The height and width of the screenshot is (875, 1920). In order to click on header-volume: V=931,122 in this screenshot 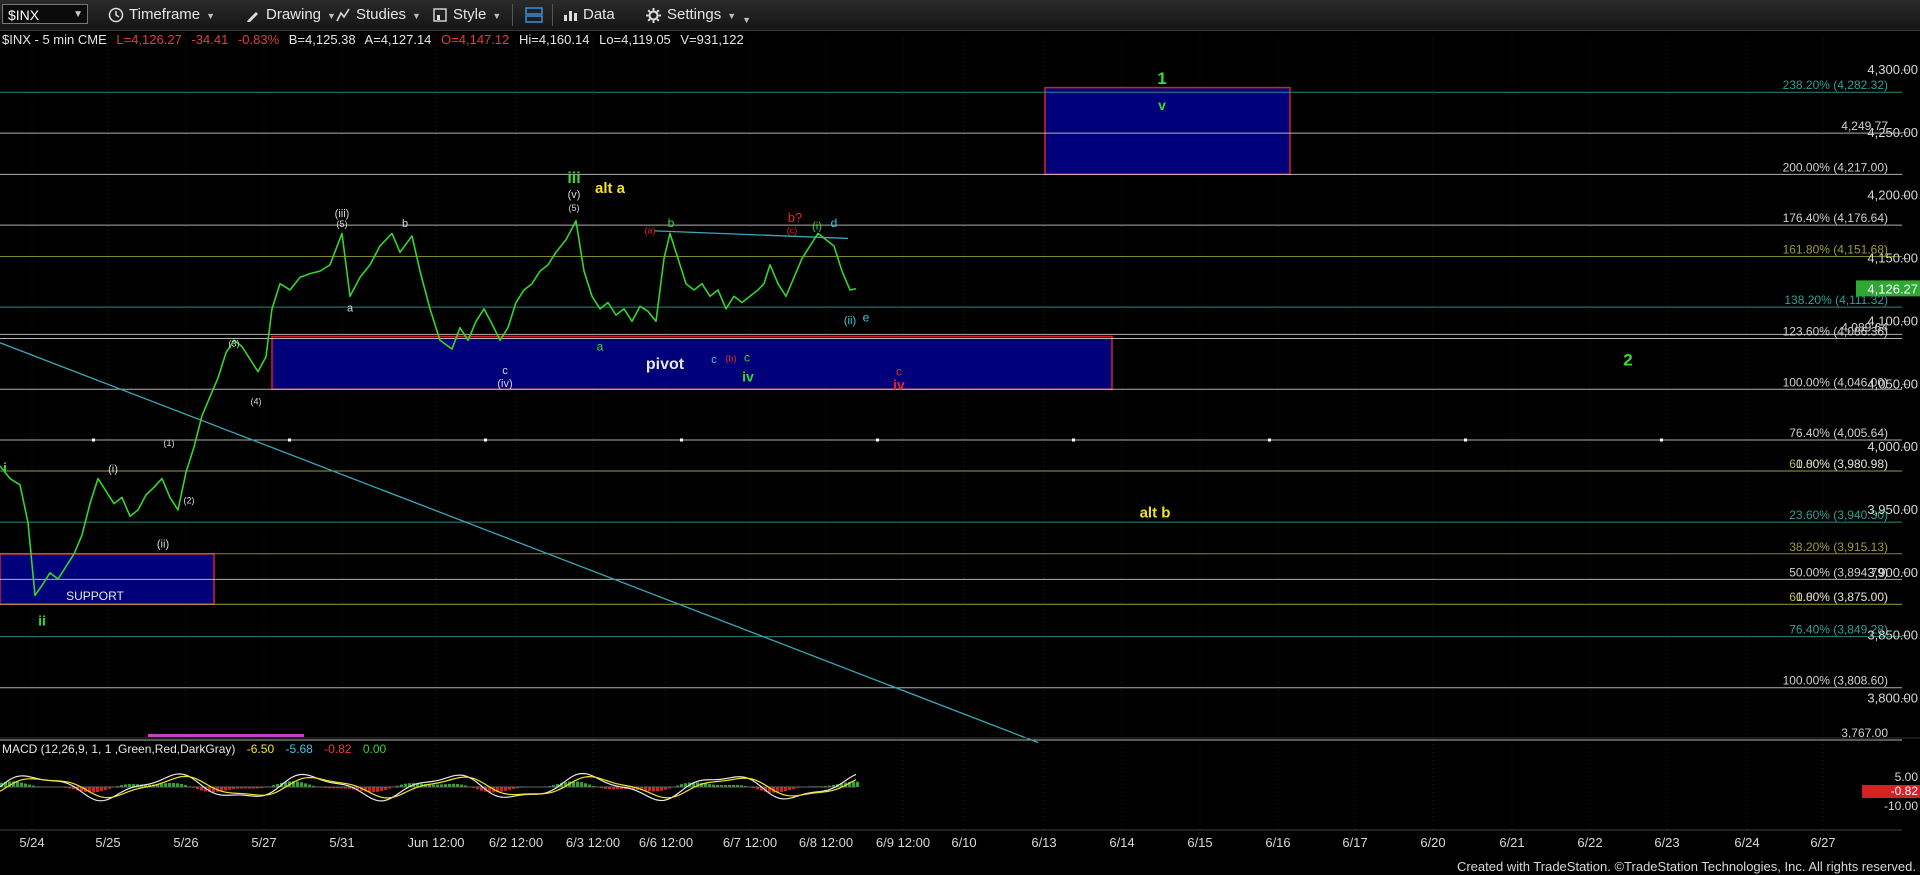, I will do `click(711, 39)`.